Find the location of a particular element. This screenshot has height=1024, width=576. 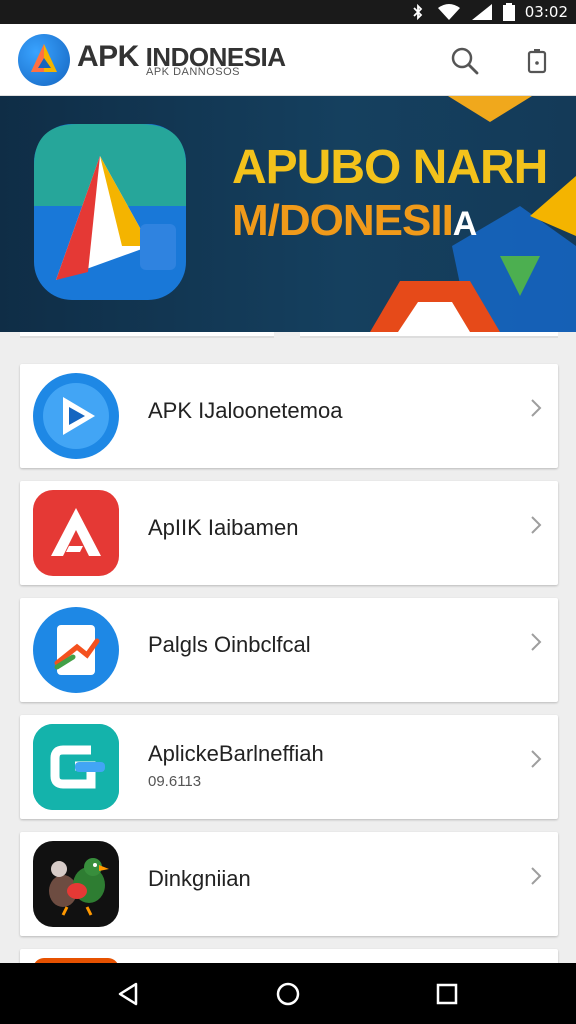

recents-button is located at coordinates (447, 994).